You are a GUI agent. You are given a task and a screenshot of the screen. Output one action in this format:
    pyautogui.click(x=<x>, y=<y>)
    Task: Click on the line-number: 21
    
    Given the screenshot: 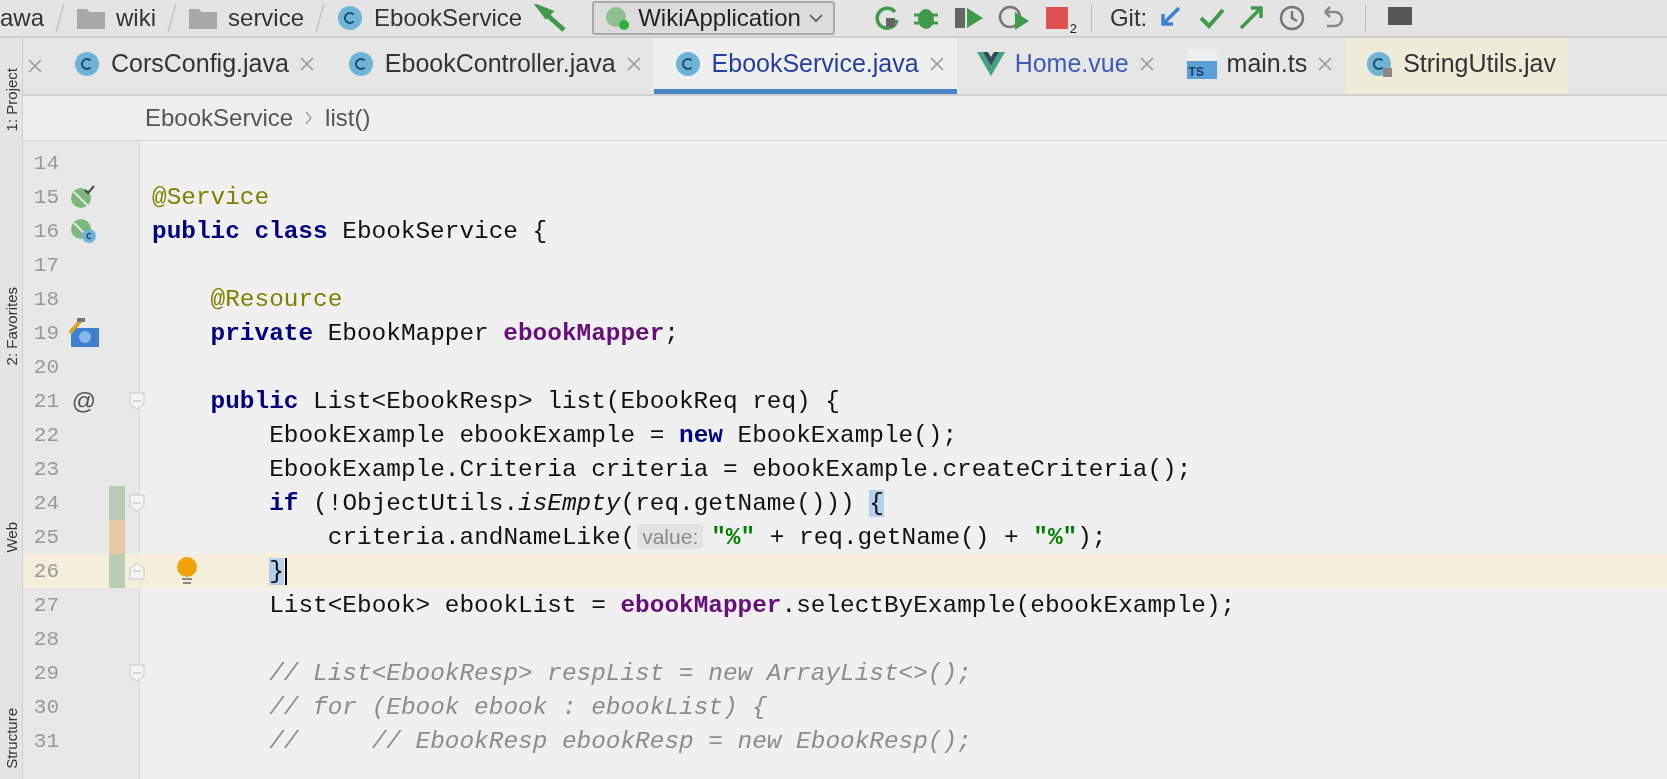 What is the action you would take?
    pyautogui.click(x=45, y=401)
    